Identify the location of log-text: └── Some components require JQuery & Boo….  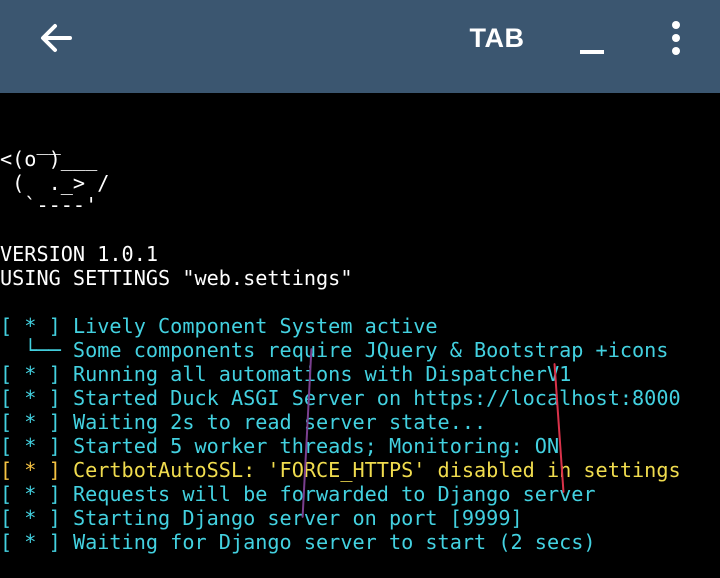
(334, 350).